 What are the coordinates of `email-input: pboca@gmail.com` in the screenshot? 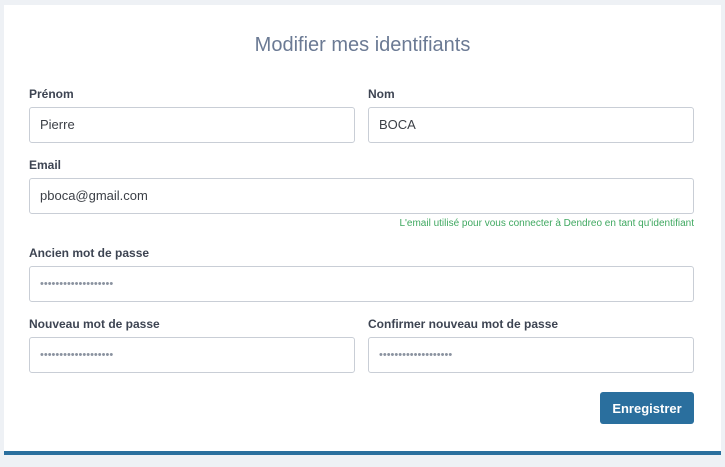 It's located at (361, 196).